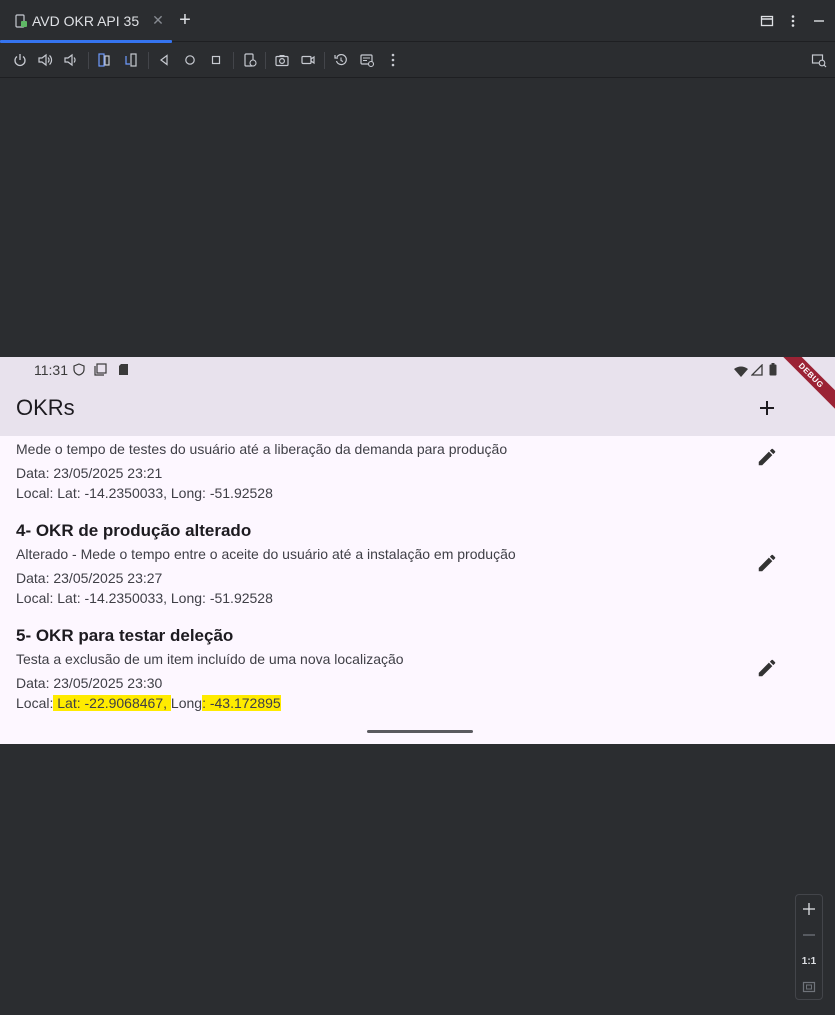 The width and height of the screenshot is (835, 1015). What do you see at coordinates (819, 60) in the screenshot?
I see `device-mirror-icon` at bounding box center [819, 60].